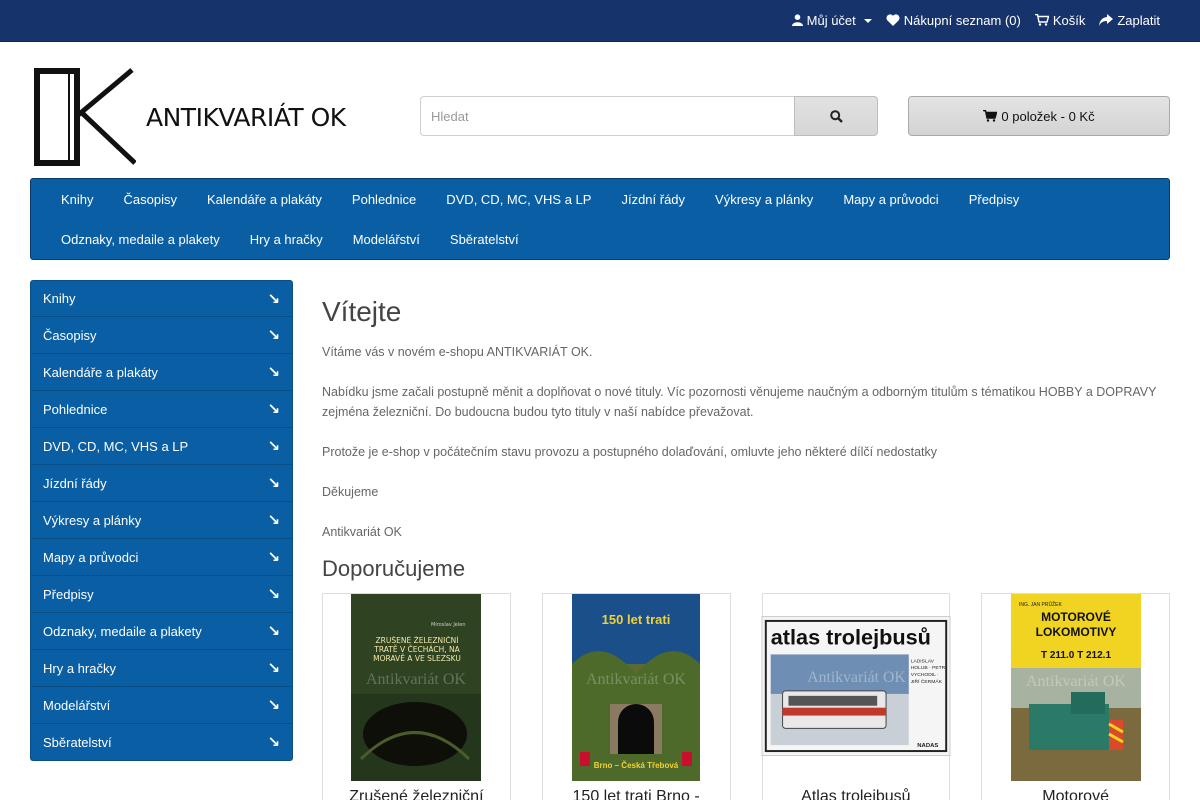 This screenshot has height=800, width=1200. What do you see at coordinates (161, 742) in the screenshot?
I see `sidebar-item-sberatelstvi: Sběratelství ↘` at bounding box center [161, 742].